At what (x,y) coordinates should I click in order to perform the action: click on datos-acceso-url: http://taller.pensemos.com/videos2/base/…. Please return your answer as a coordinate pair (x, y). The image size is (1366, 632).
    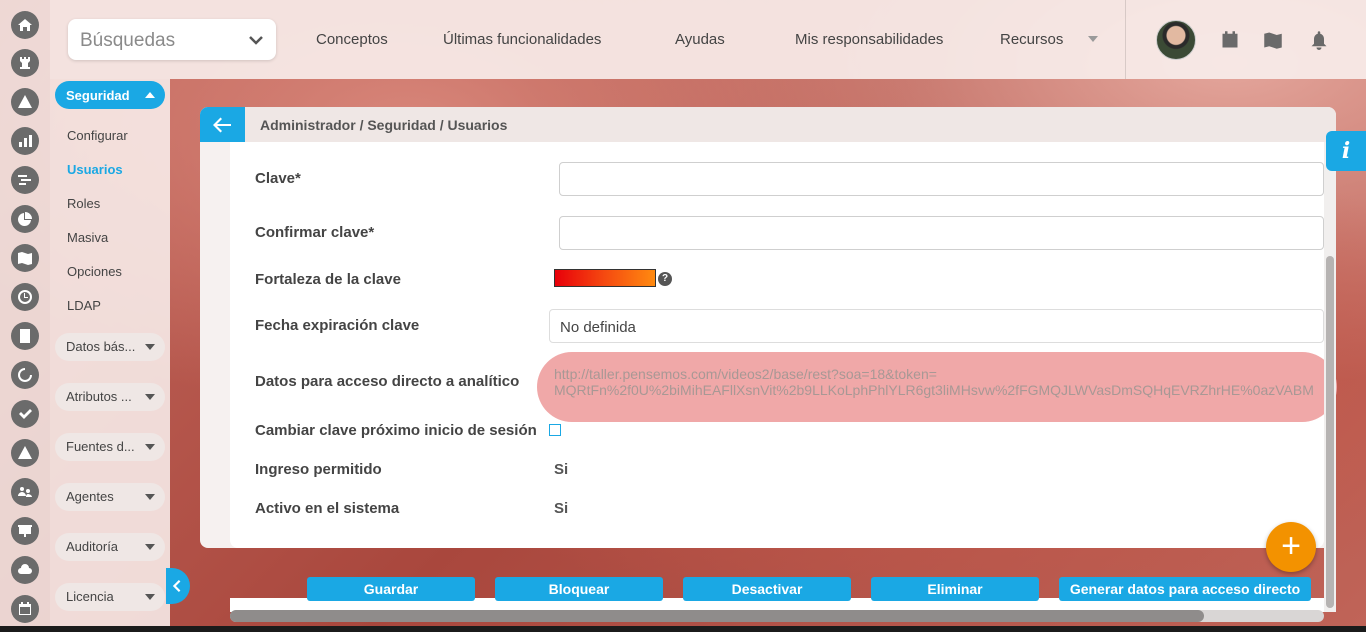
    Looking at the image, I should click on (939, 382).